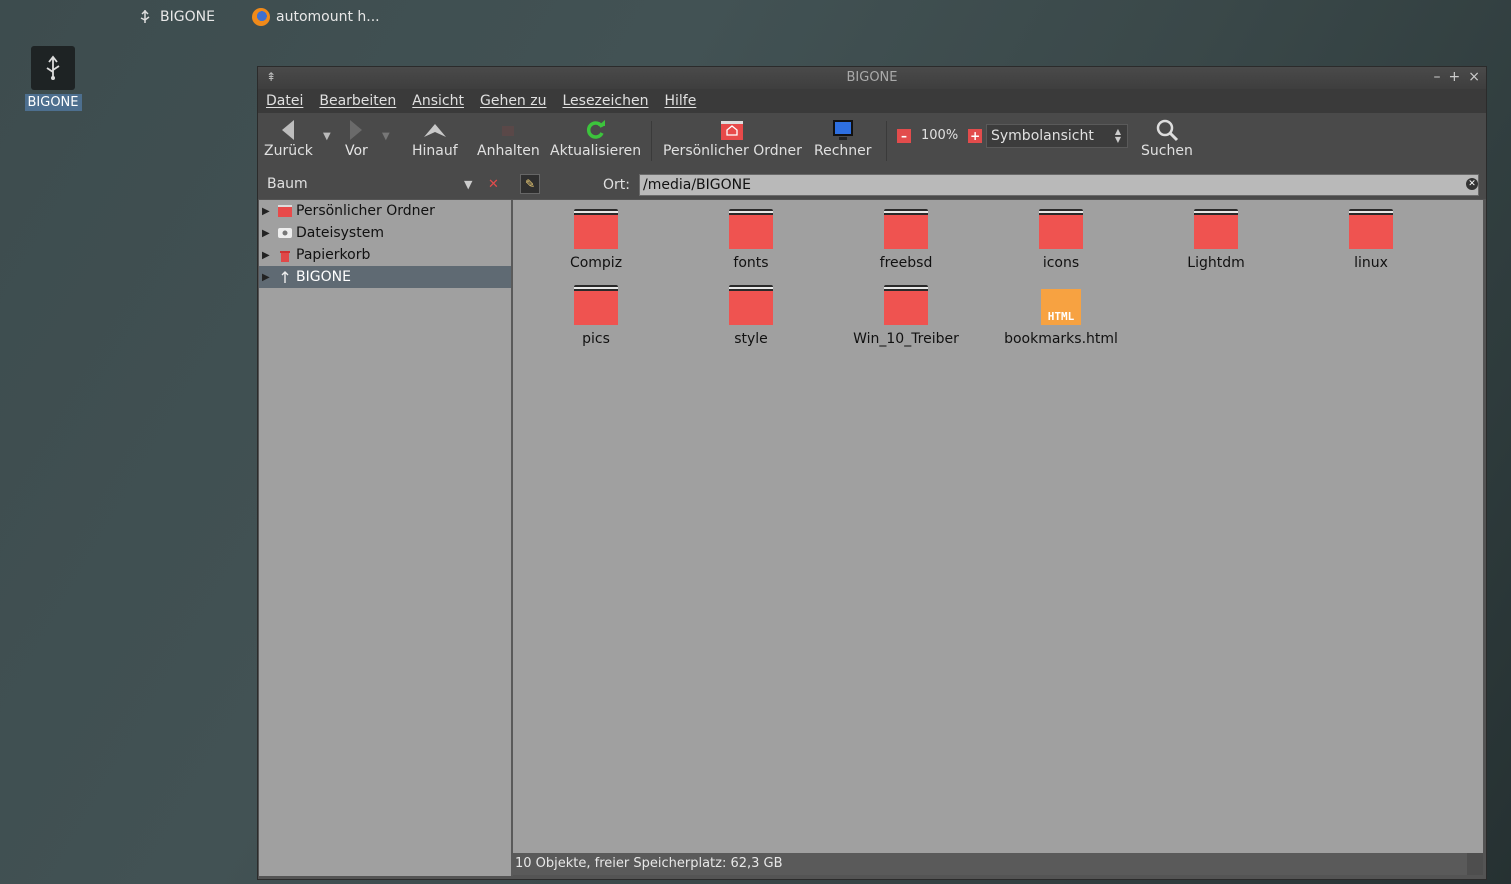 This screenshot has height=884, width=1511. What do you see at coordinates (751, 263) in the screenshot?
I see `file-name: fonts` at bounding box center [751, 263].